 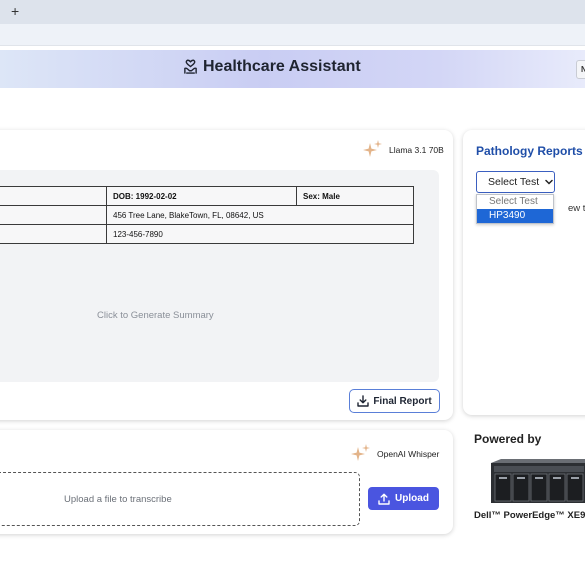 What do you see at coordinates (529, 151) in the screenshot?
I see `pathology-title: Pathology Reports` at bounding box center [529, 151].